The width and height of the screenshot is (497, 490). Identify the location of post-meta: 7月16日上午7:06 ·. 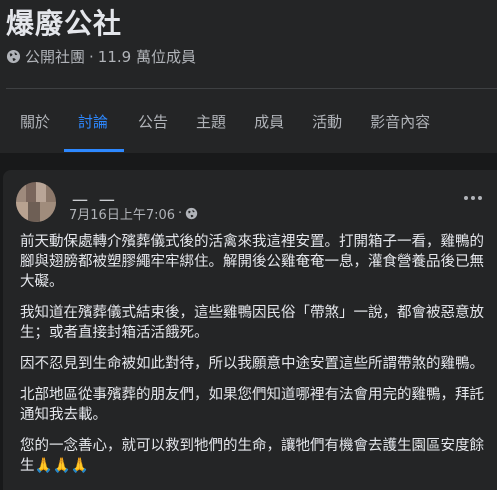
(133, 213).